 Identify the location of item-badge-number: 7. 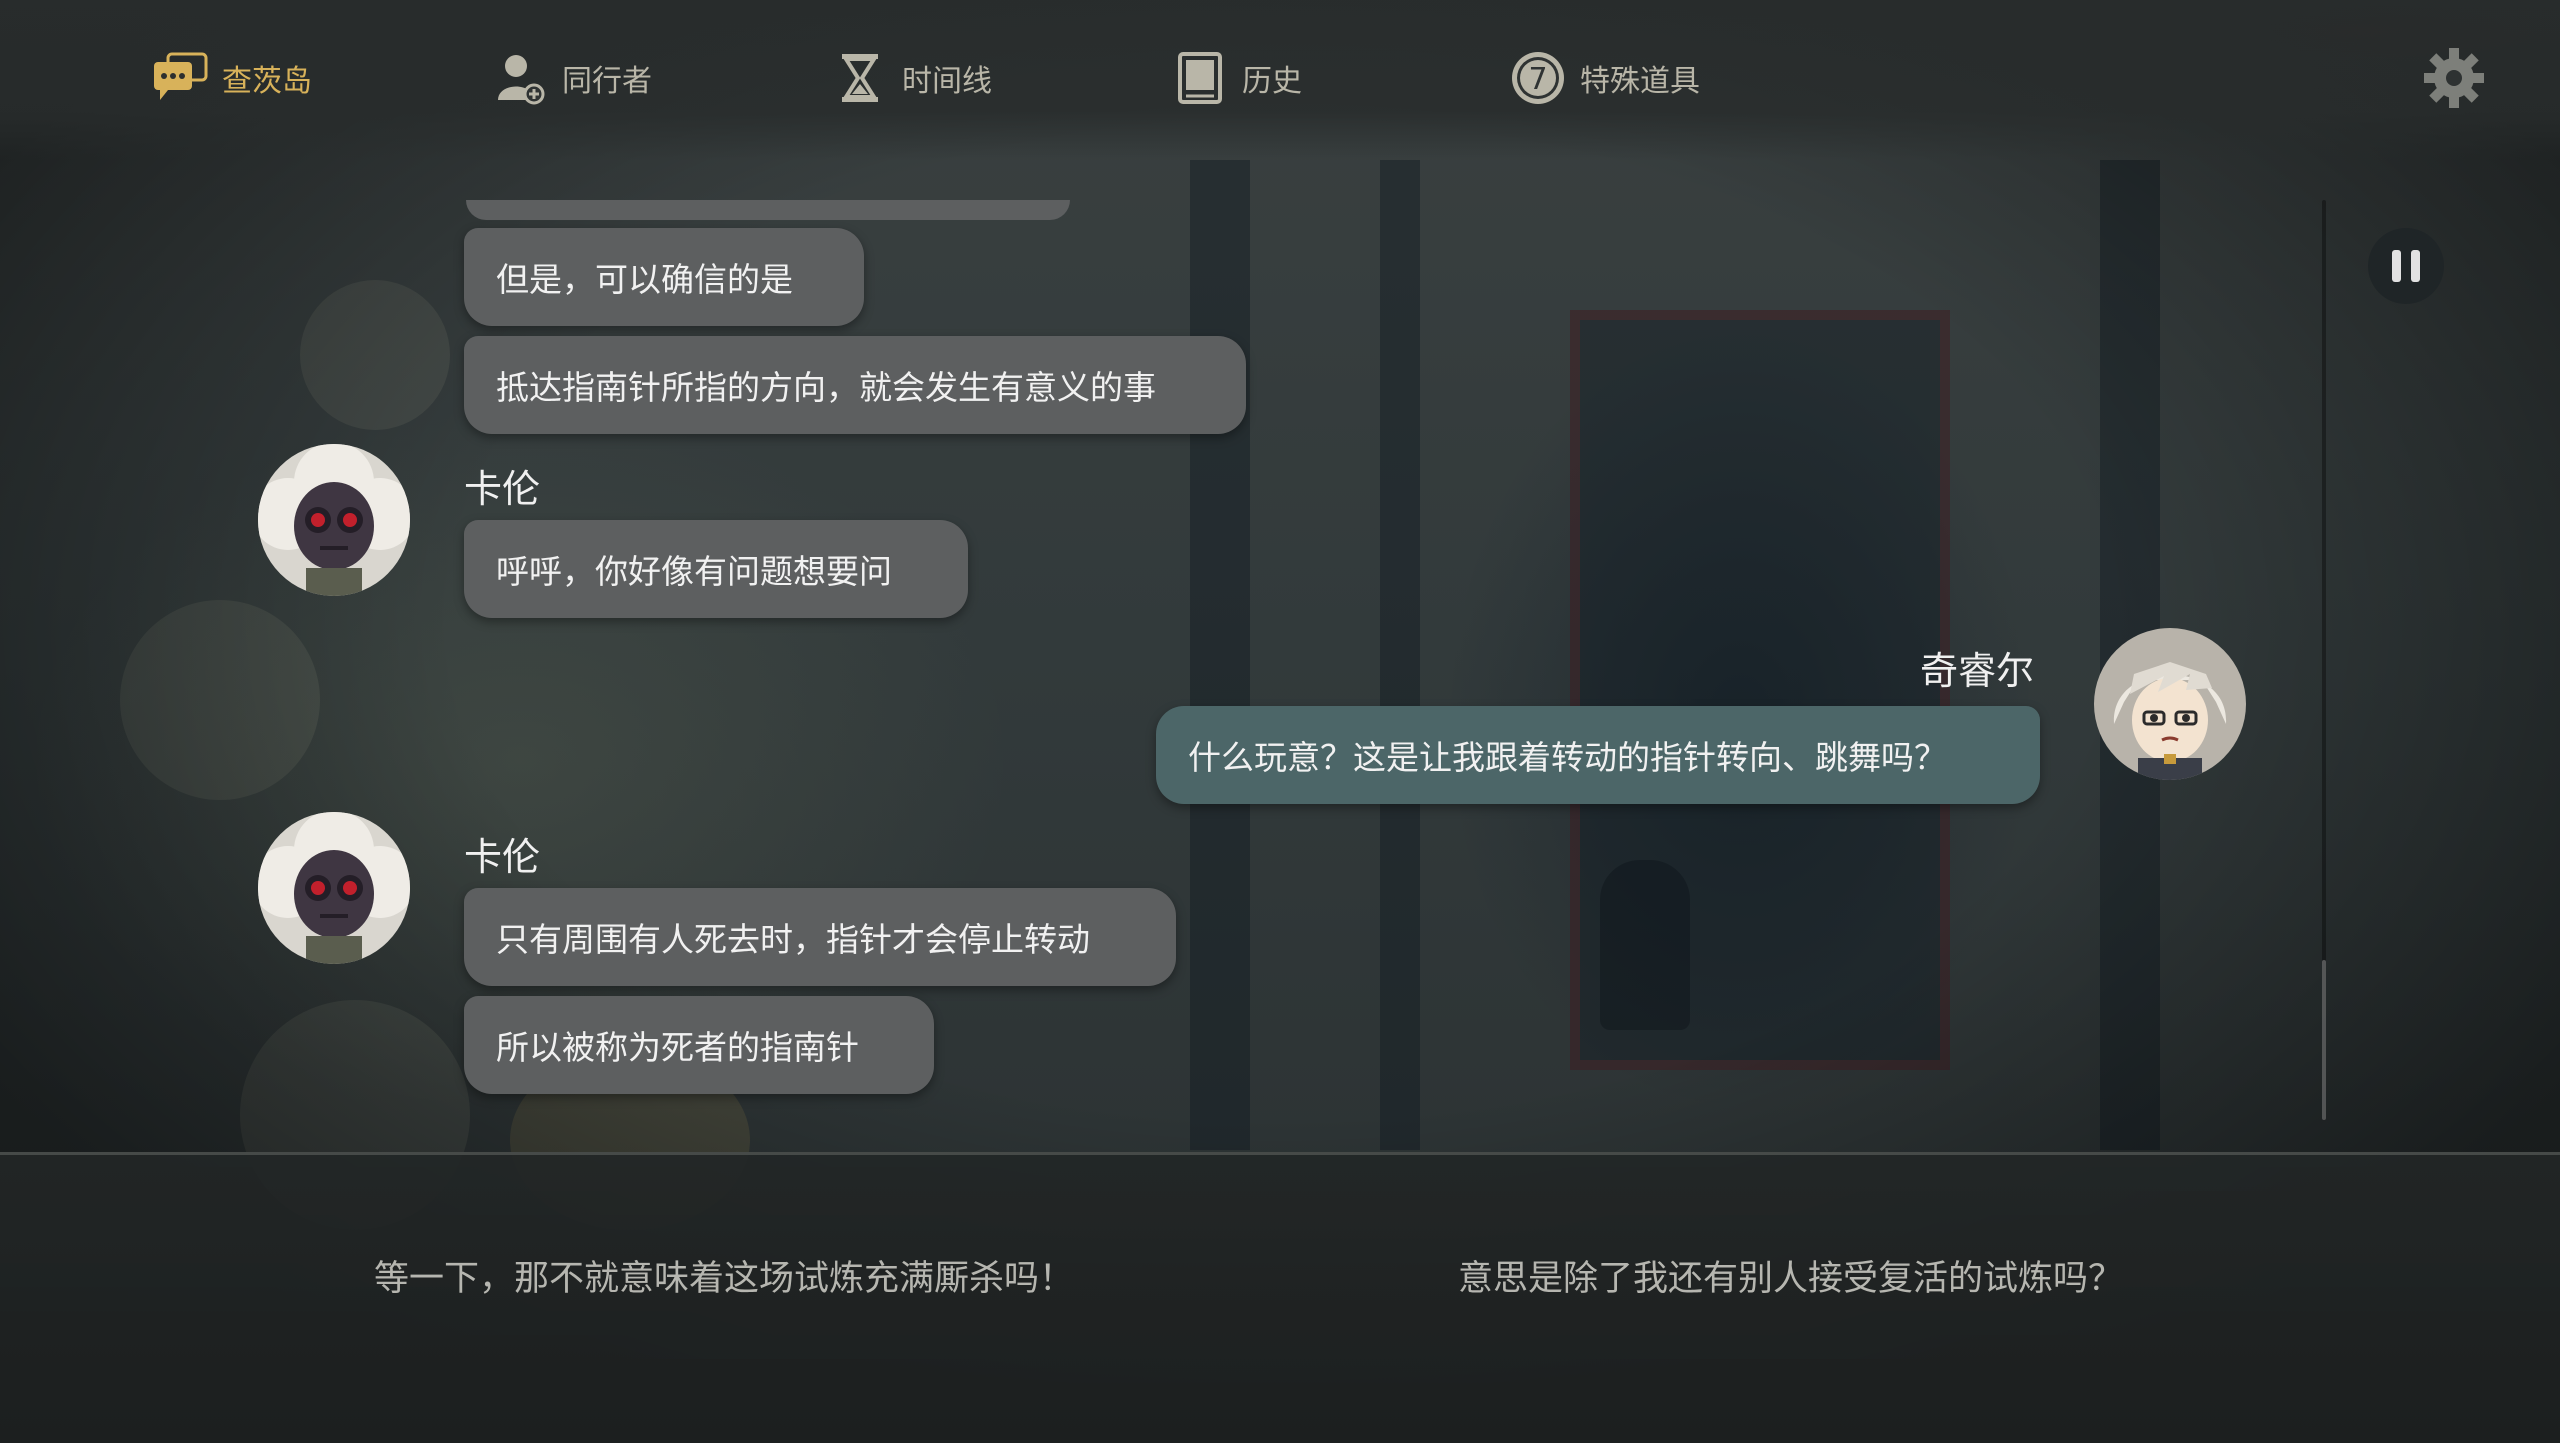
(1537, 79).